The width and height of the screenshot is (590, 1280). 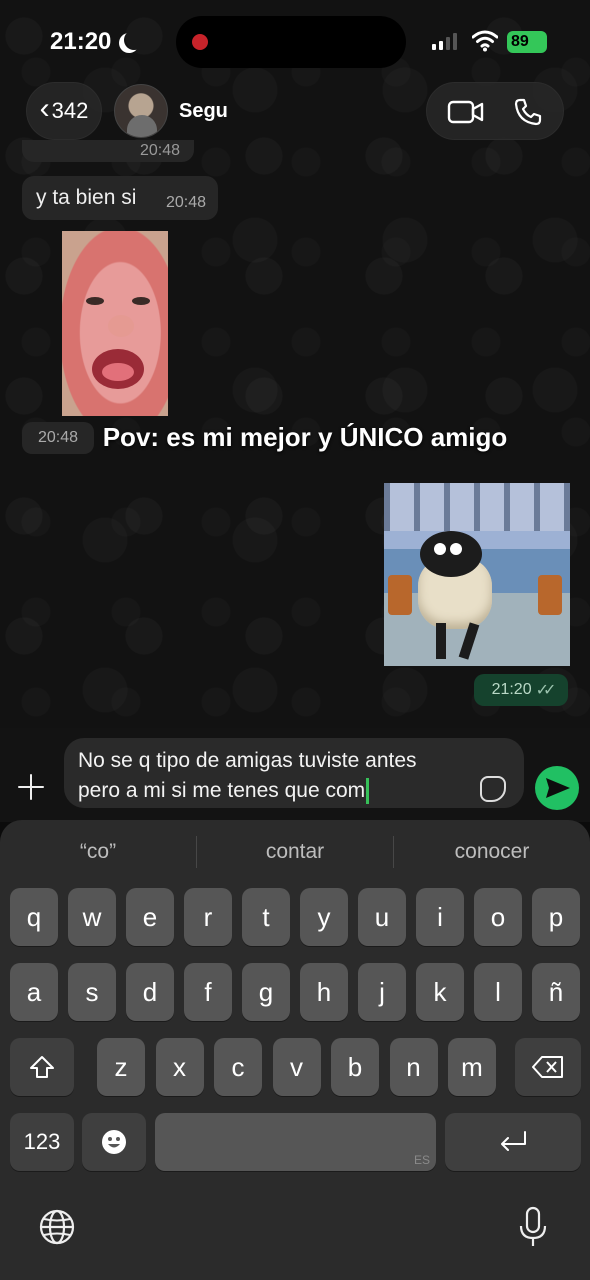 I want to click on key-label: r, so click(x=208, y=916).